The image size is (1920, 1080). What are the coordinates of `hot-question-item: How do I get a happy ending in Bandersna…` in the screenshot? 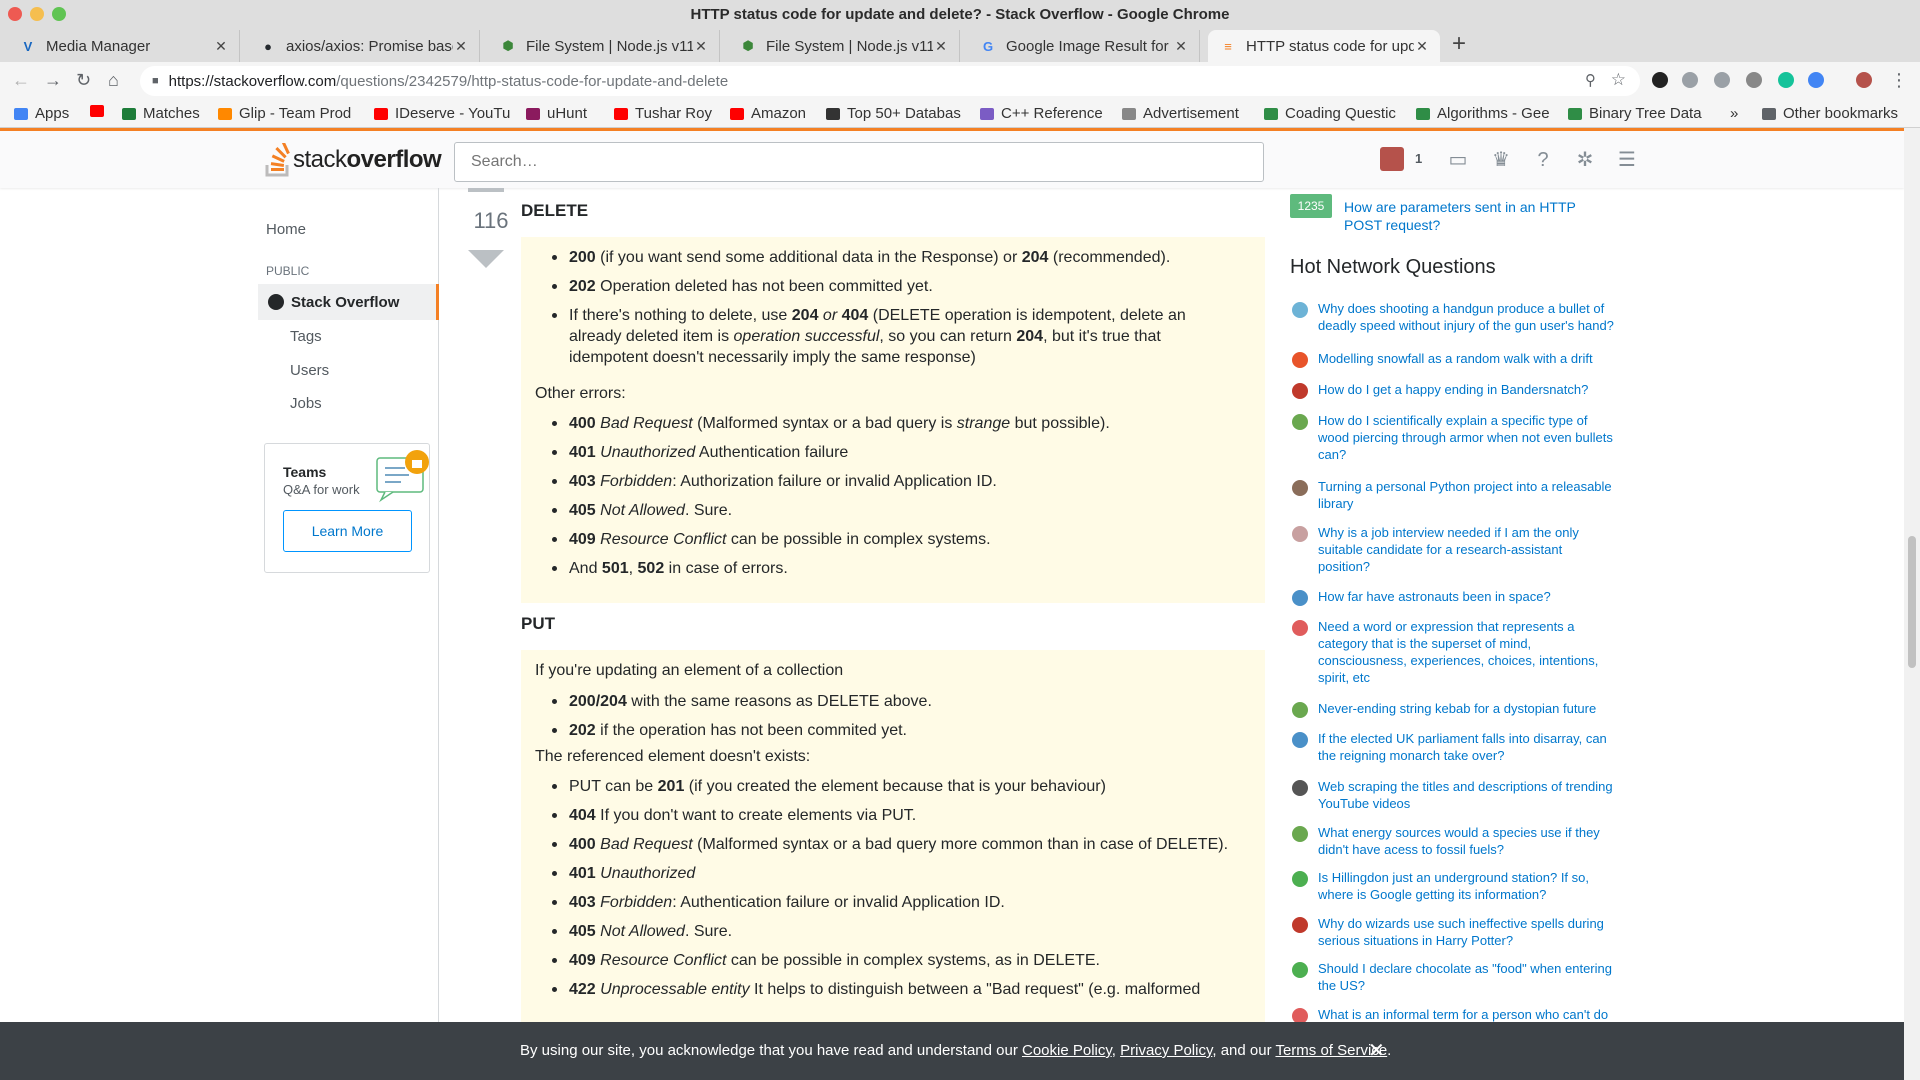 It's located at (1455, 390).